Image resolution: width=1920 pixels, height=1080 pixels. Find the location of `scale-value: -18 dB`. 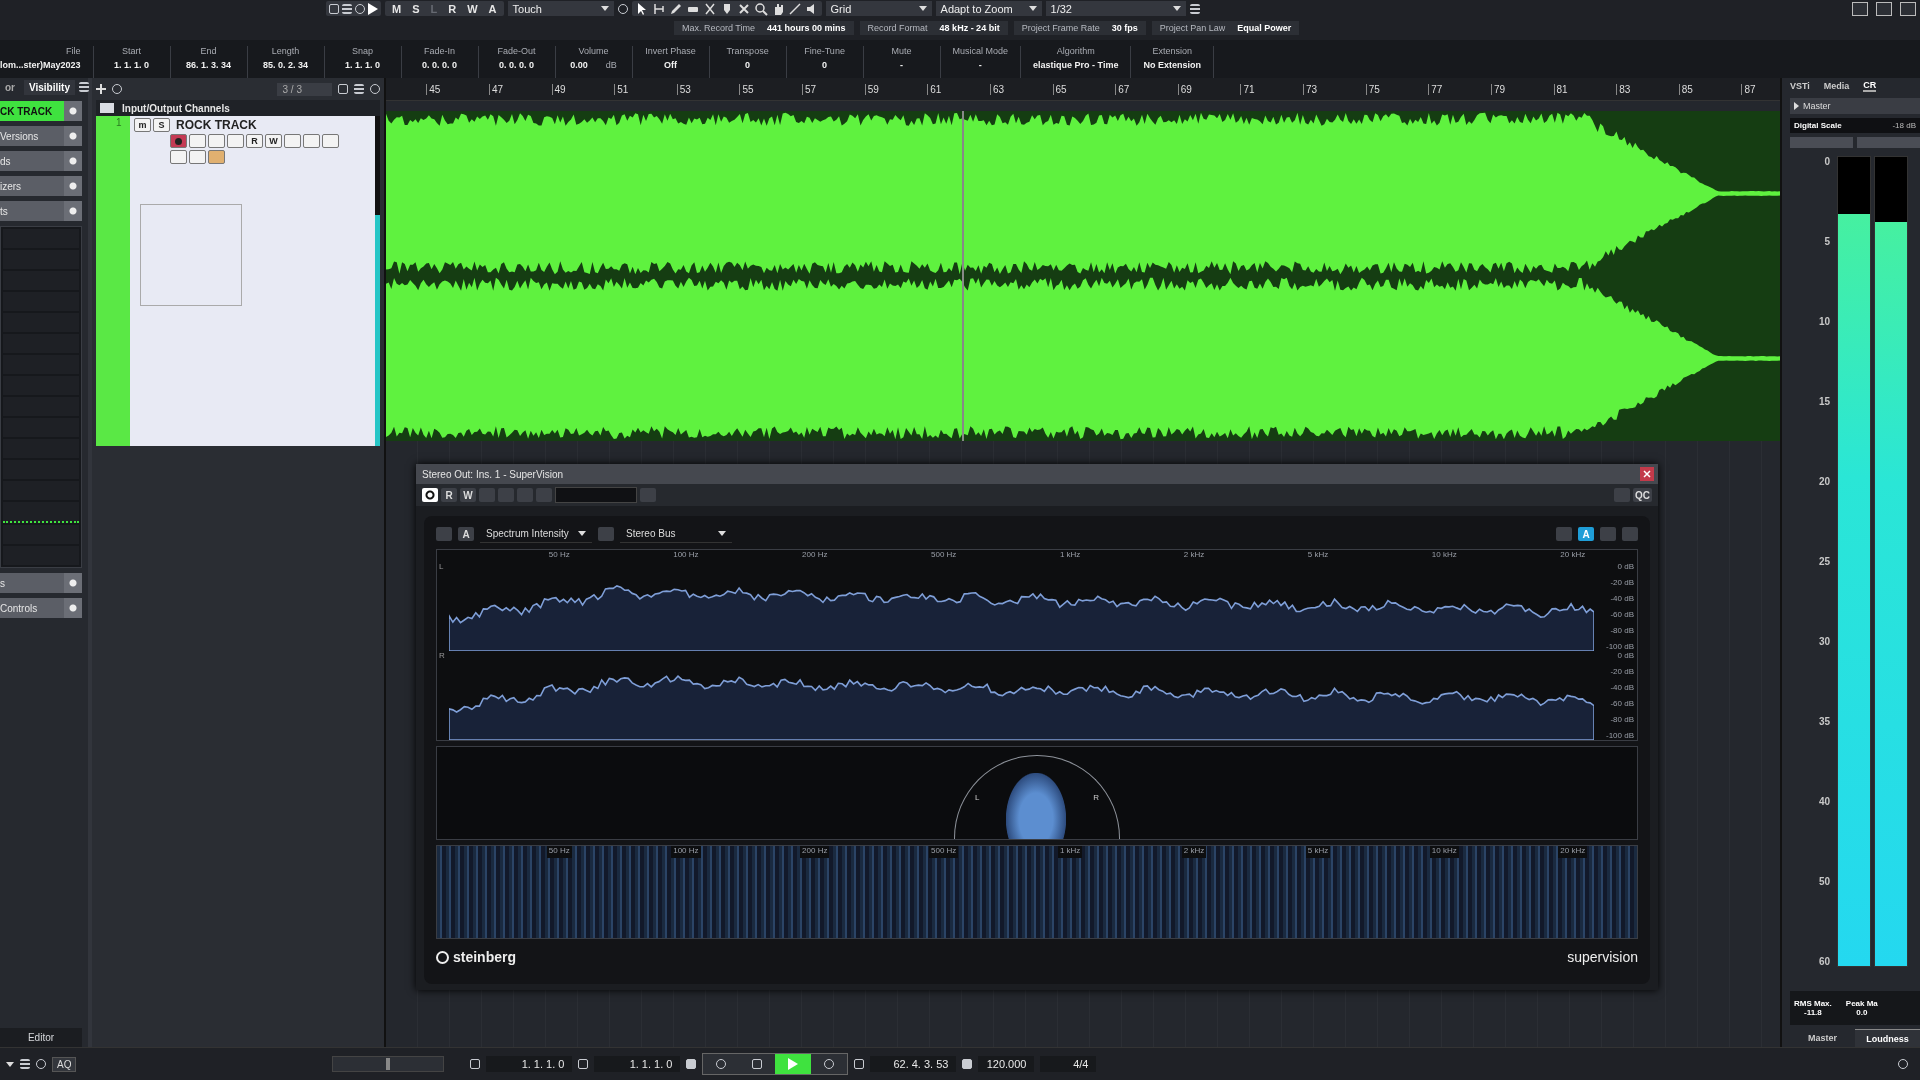

scale-value: -18 dB is located at coordinates (1904, 125).